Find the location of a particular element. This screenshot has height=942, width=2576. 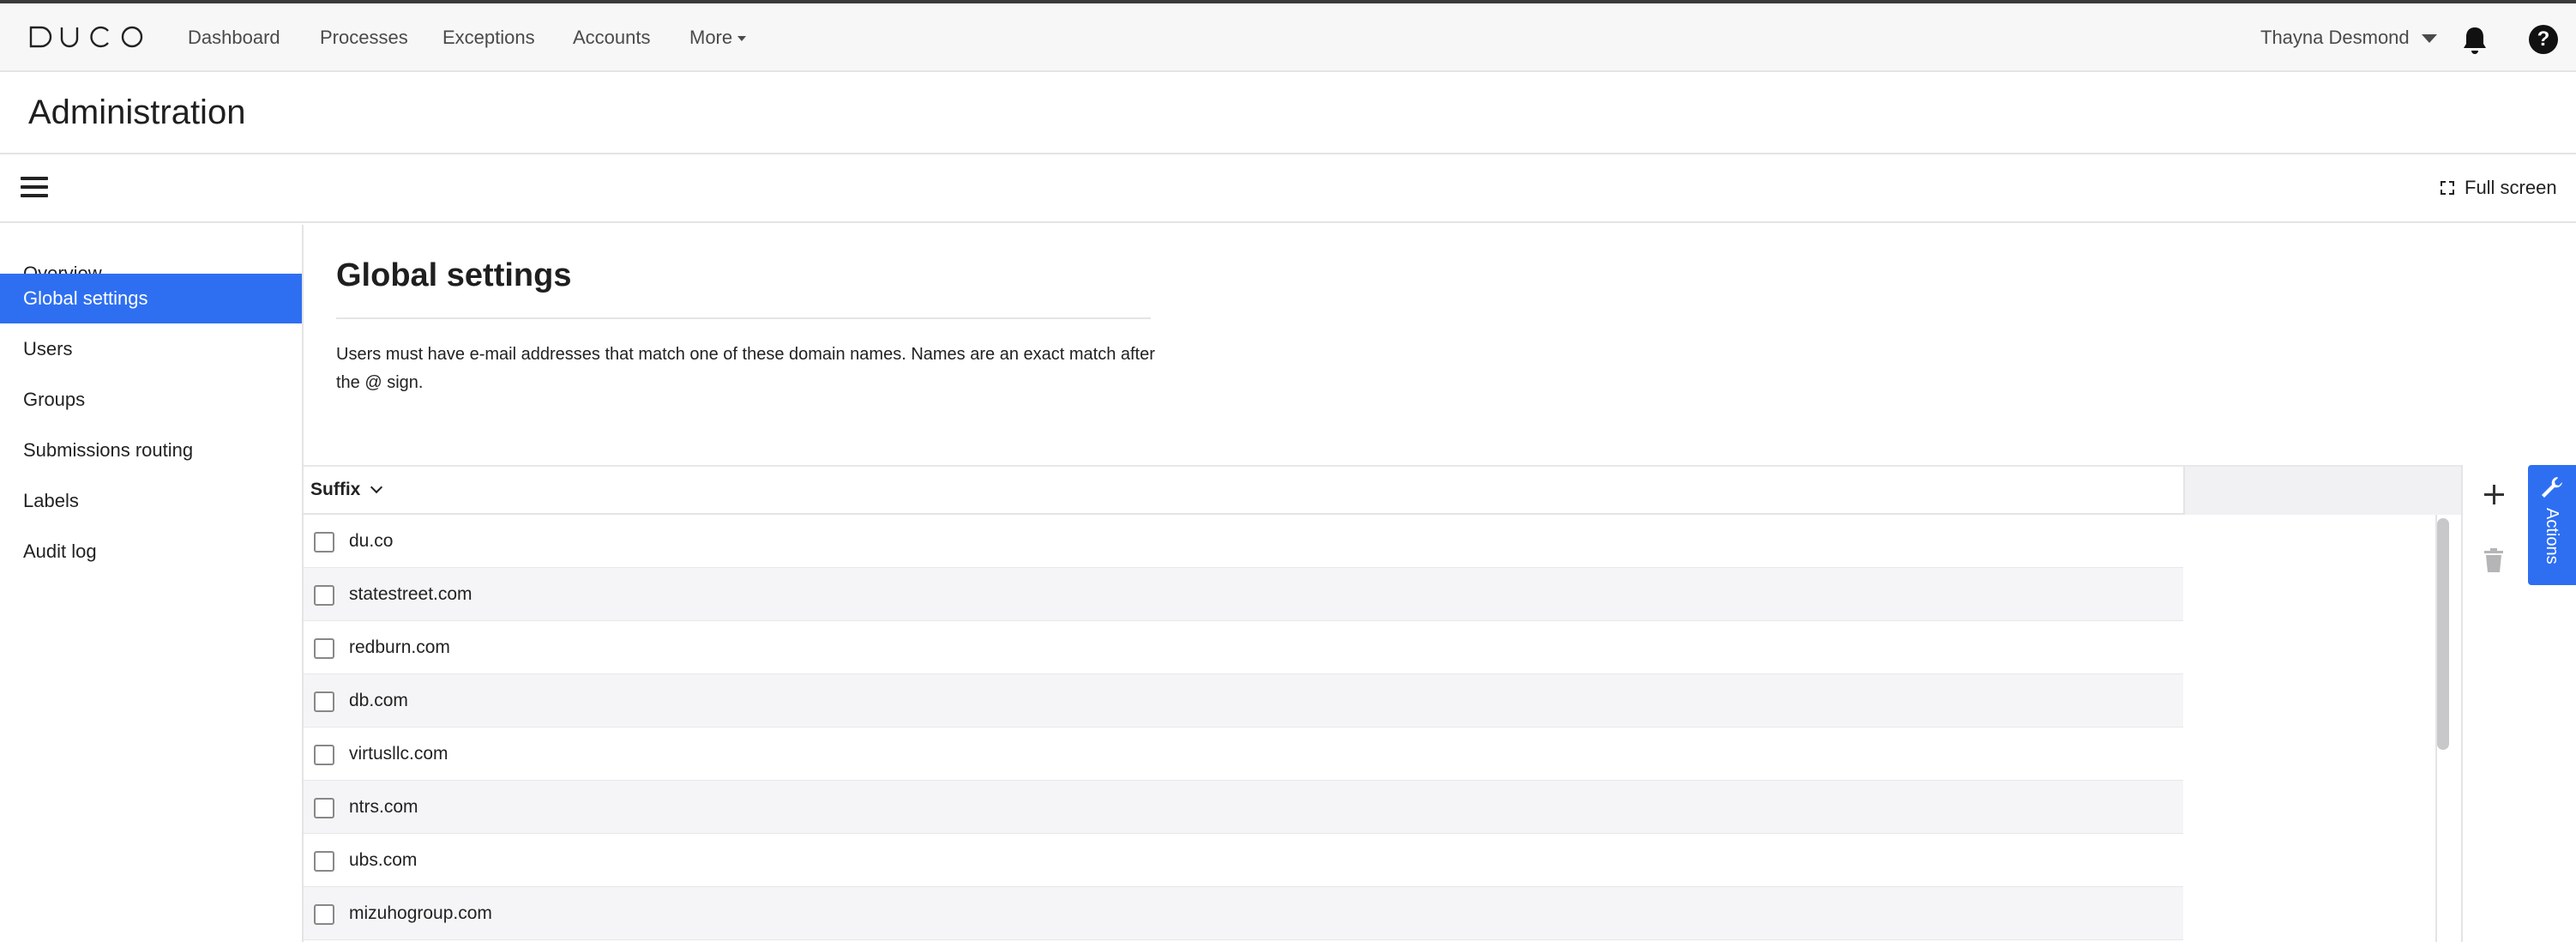

table-row: virtusllc.com is located at coordinates (1244, 754).